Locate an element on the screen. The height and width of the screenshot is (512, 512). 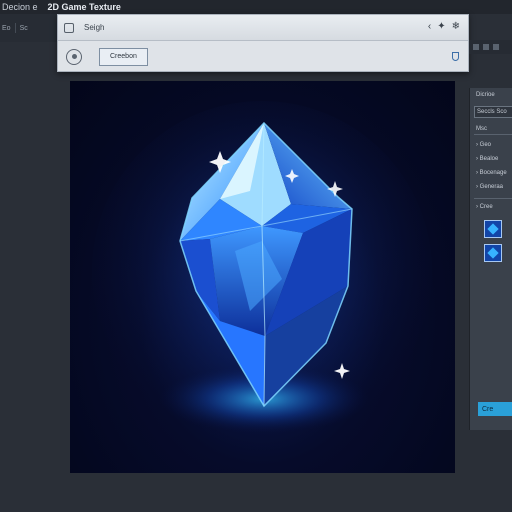
panel-section-label: Msc is located at coordinates (481, 129).